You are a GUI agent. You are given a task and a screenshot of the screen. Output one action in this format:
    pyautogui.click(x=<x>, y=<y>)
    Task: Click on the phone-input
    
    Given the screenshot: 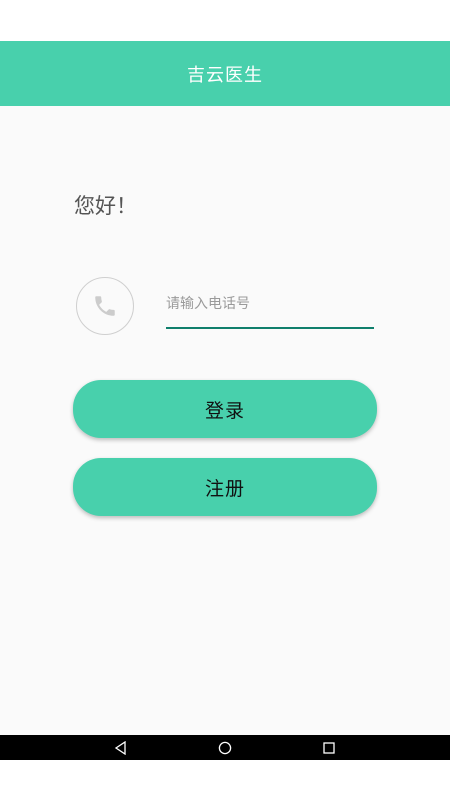 What is the action you would take?
    pyautogui.click(x=270, y=303)
    